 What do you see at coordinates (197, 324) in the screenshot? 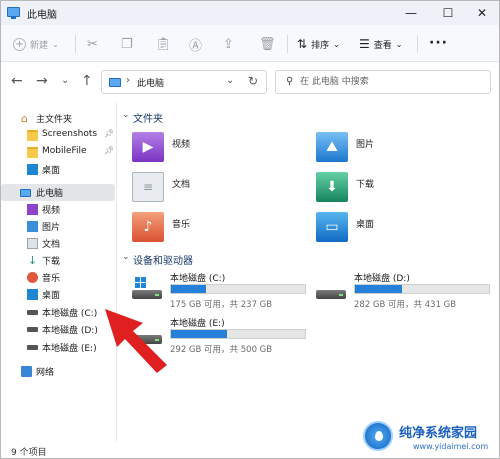
I see `drive-name: 本地磁盘 (E:)` at bounding box center [197, 324].